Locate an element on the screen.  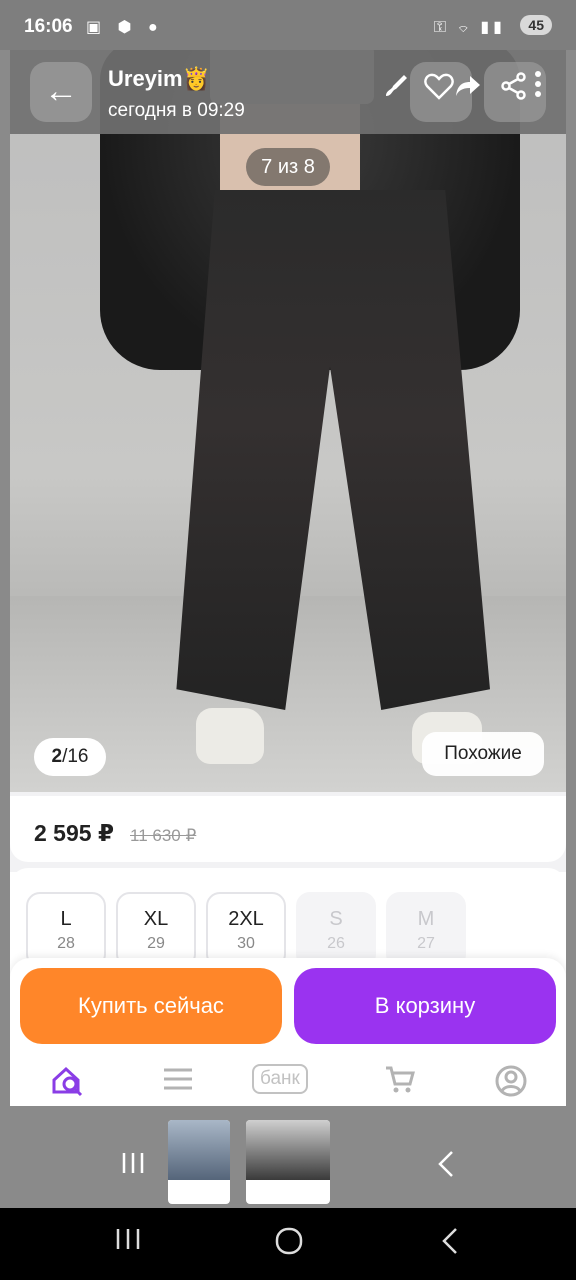
system-home-icon is located at coordinates (289, 1245).